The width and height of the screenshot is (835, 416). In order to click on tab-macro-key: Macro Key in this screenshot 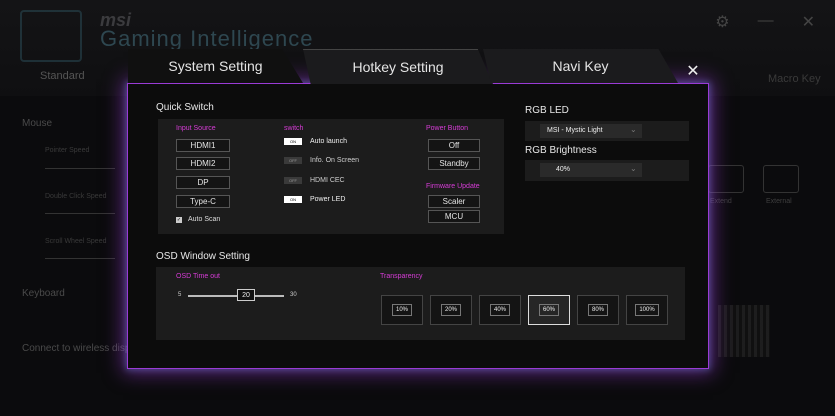, I will do `click(794, 79)`.